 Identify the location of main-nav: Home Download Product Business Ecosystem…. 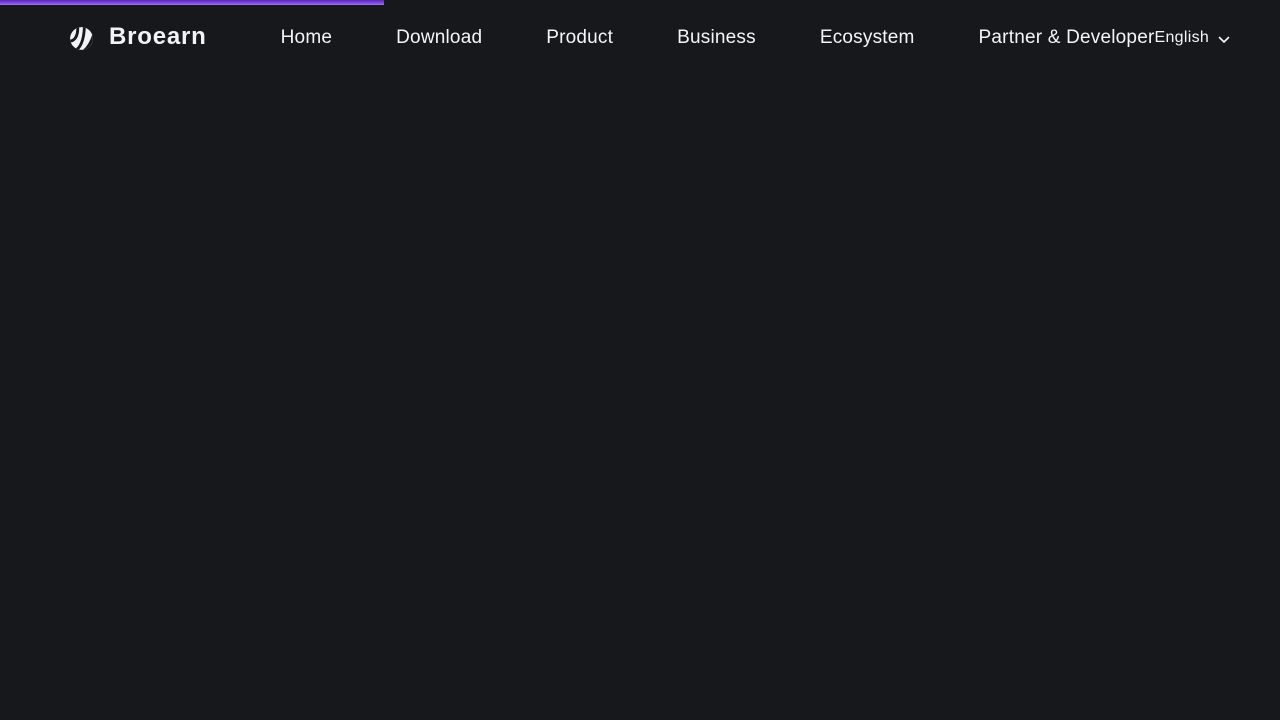
(718, 38).